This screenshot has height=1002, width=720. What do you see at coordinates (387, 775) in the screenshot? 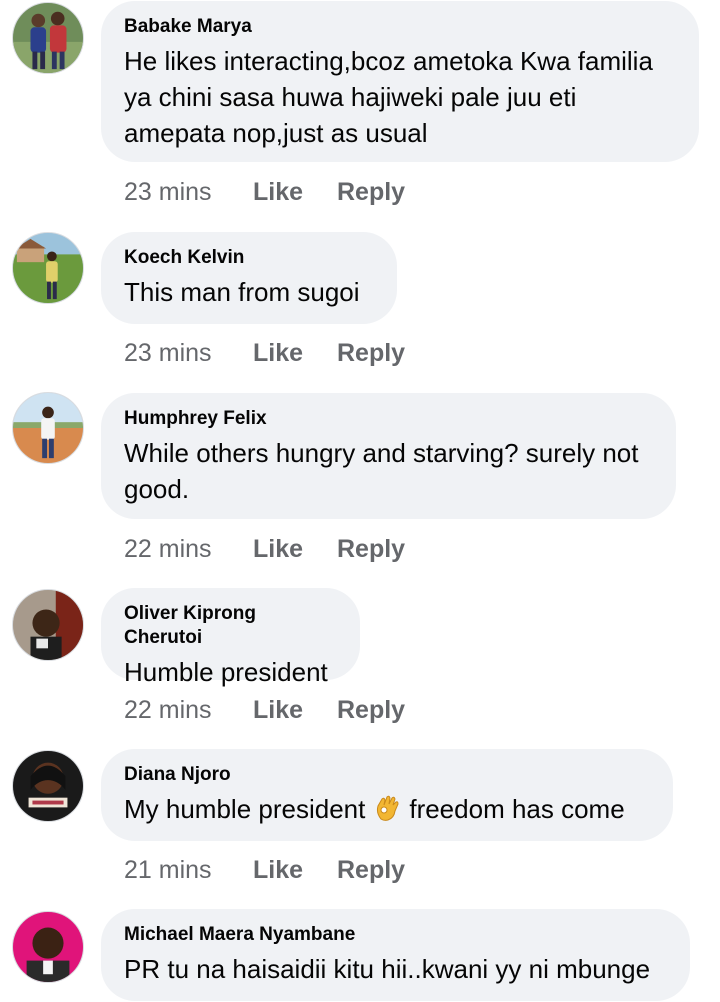
I see `comment-author: Diana Njoro` at bounding box center [387, 775].